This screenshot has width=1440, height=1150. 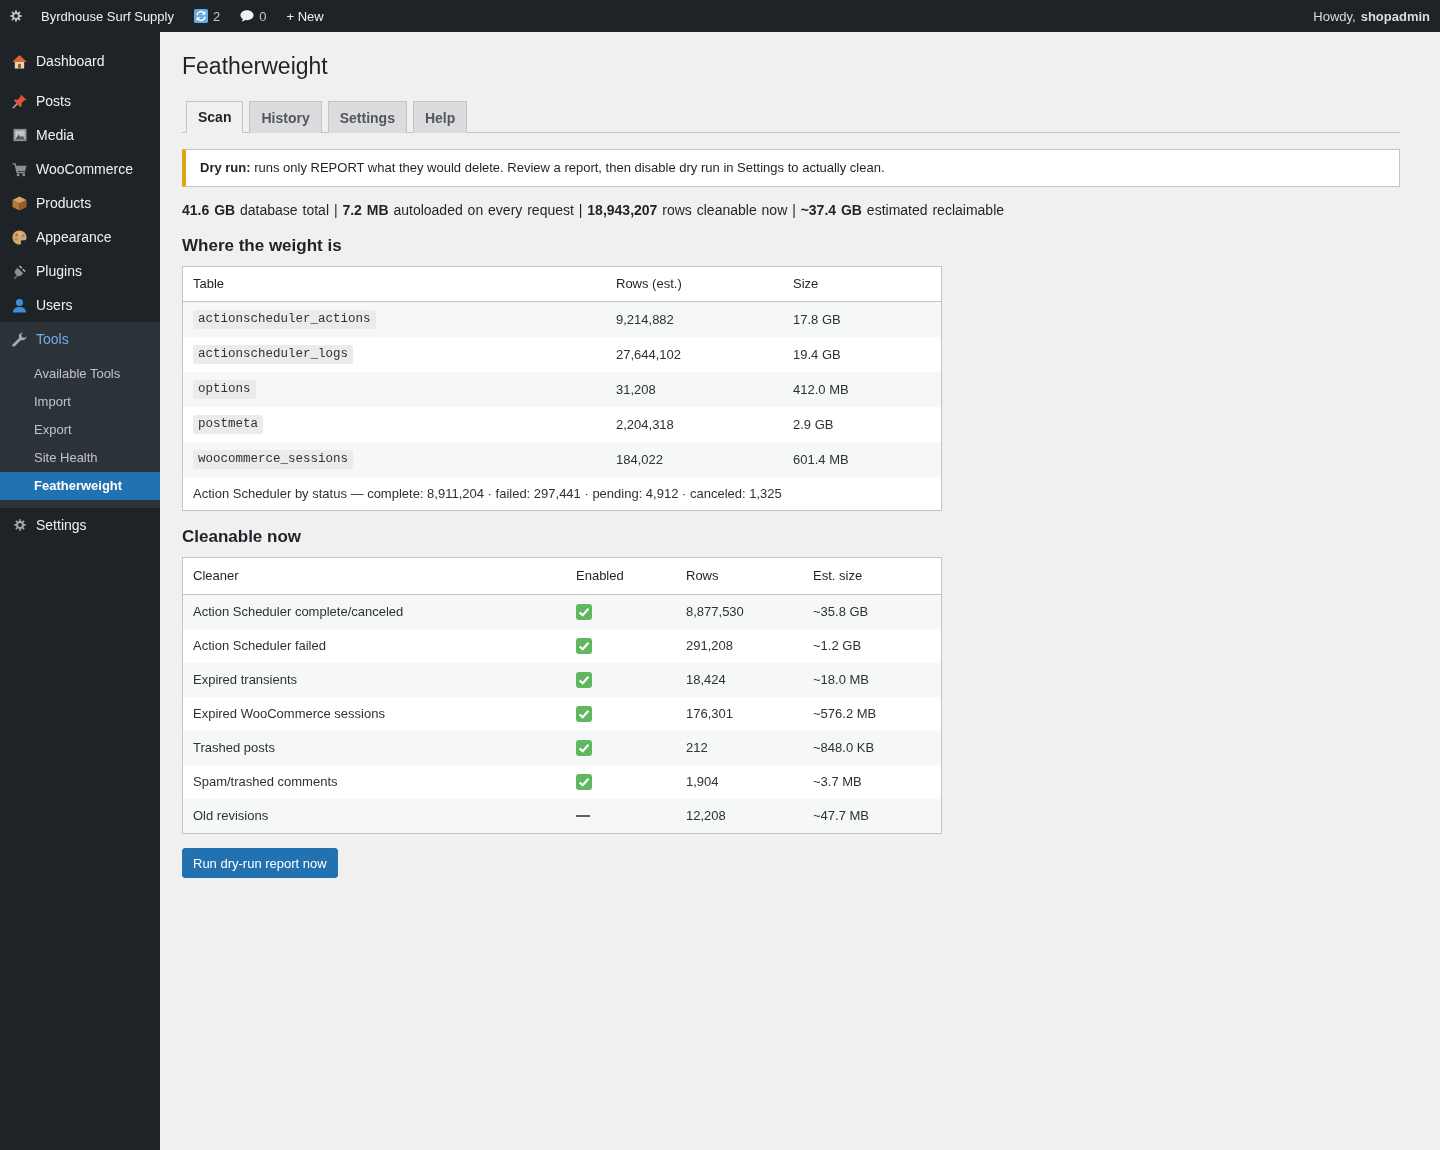 I want to click on table-cell: 12,208, so click(x=739, y=816).